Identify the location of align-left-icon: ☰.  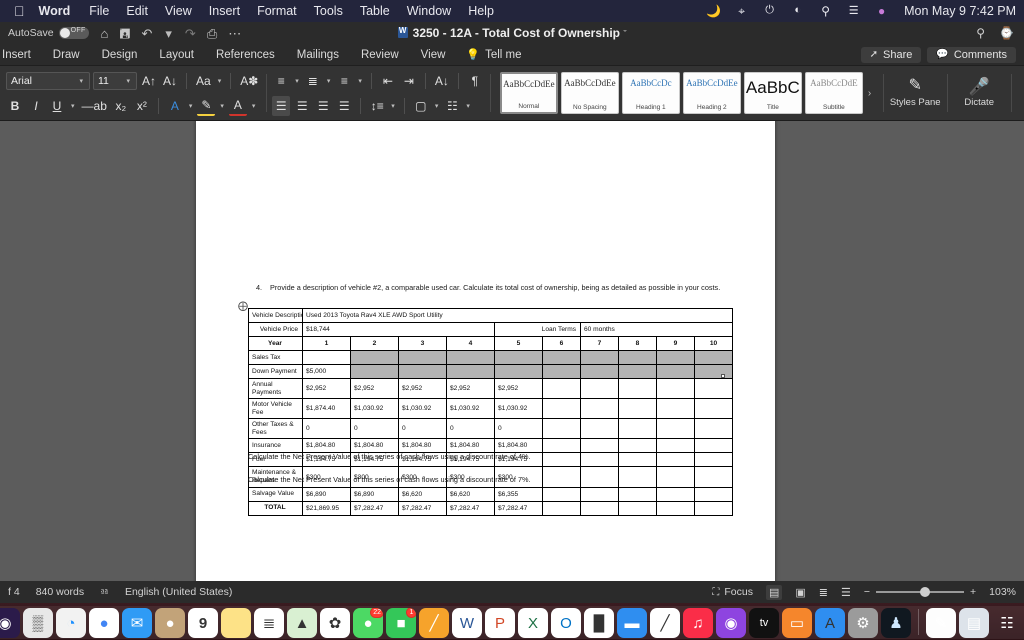
(281, 105).